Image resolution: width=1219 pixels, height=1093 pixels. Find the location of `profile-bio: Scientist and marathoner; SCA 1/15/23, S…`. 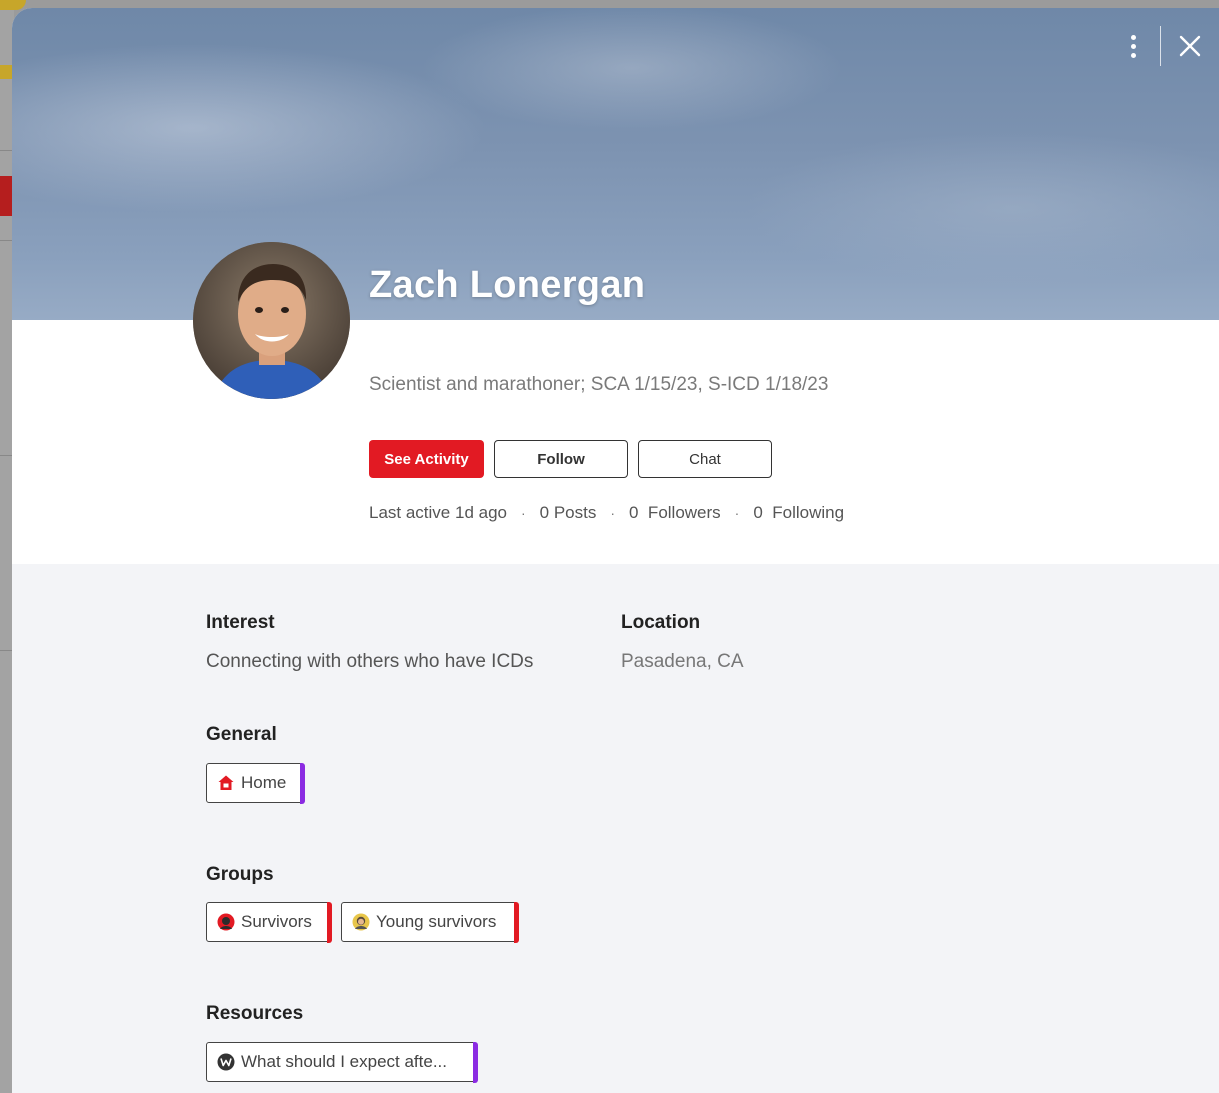

profile-bio: Scientist and marathoner; SCA 1/15/23, S… is located at coordinates (599, 384).